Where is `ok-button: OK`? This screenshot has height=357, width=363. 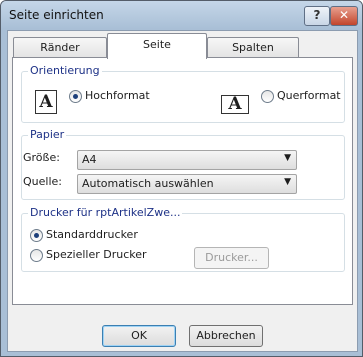 ok-button: OK is located at coordinates (139, 336).